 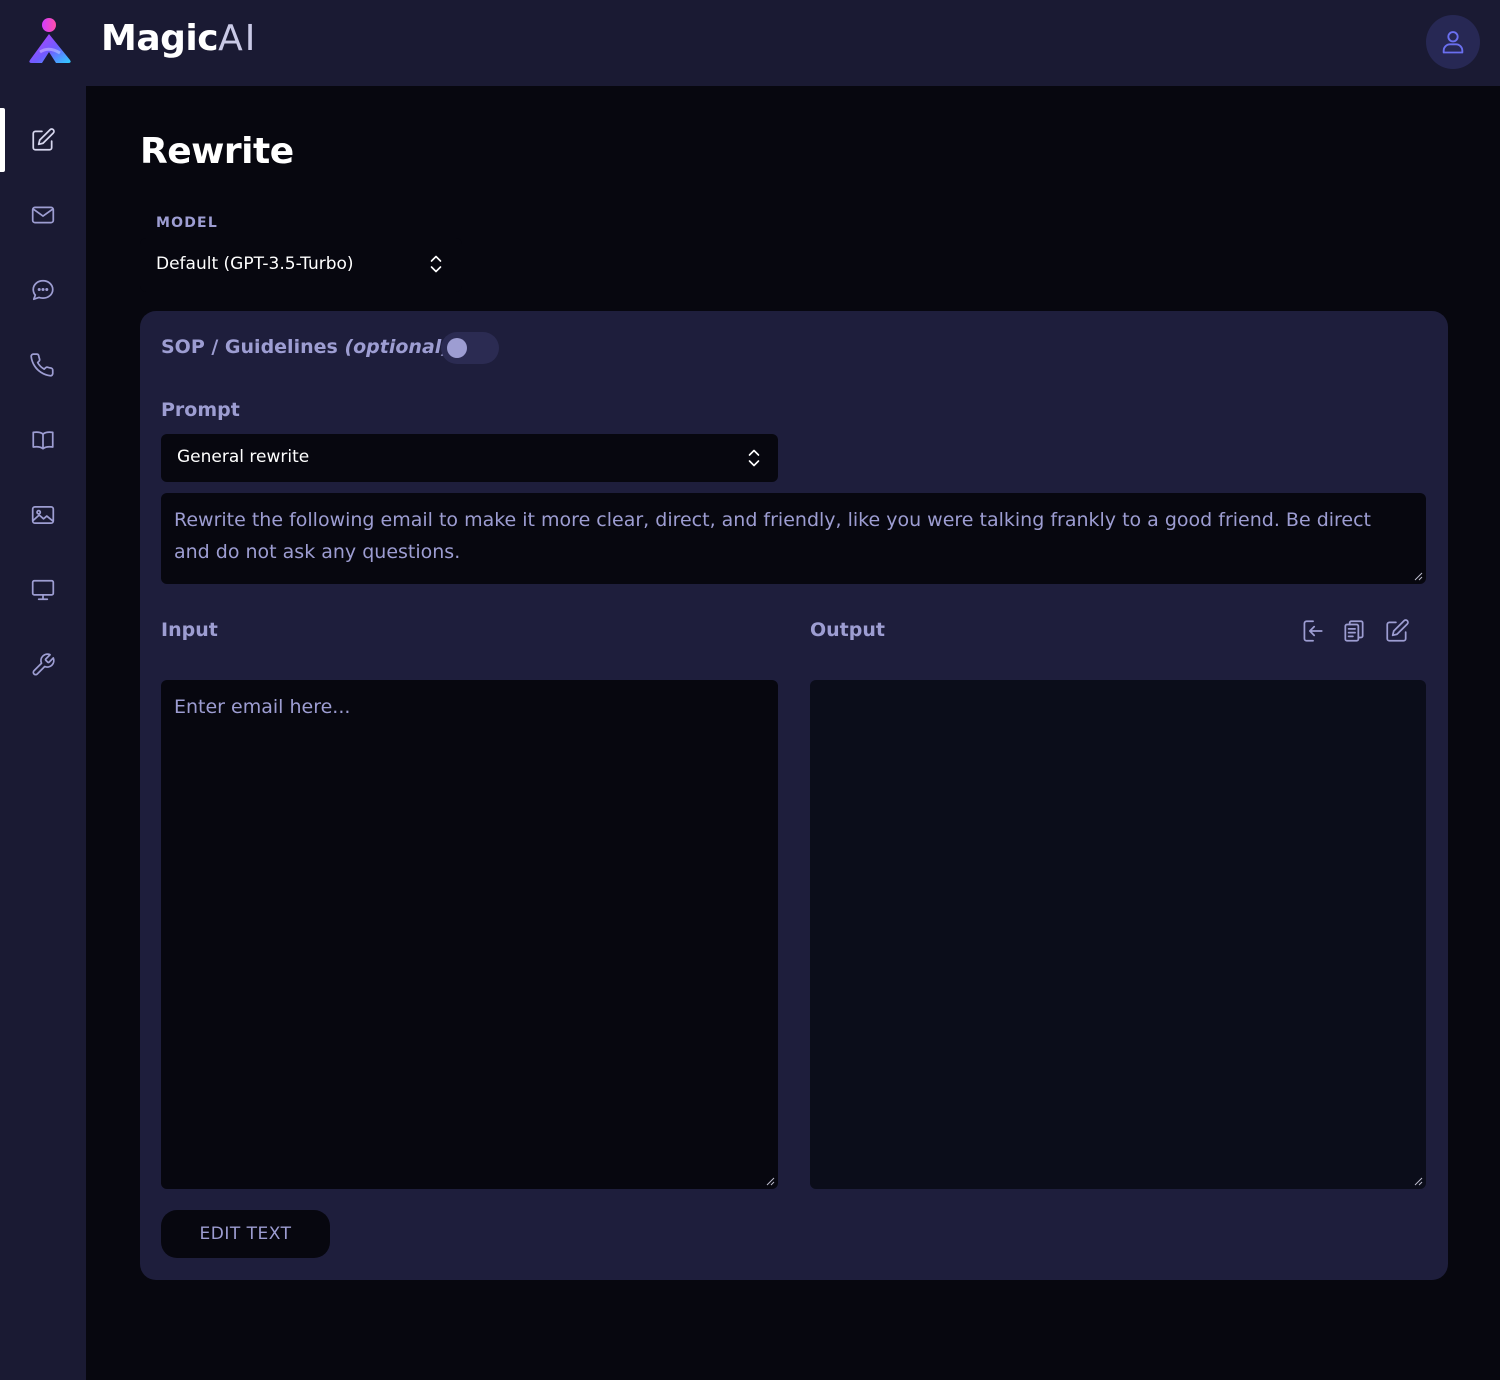 What do you see at coordinates (160, 38) in the screenshot?
I see `brand-name-bold: Magic` at bounding box center [160, 38].